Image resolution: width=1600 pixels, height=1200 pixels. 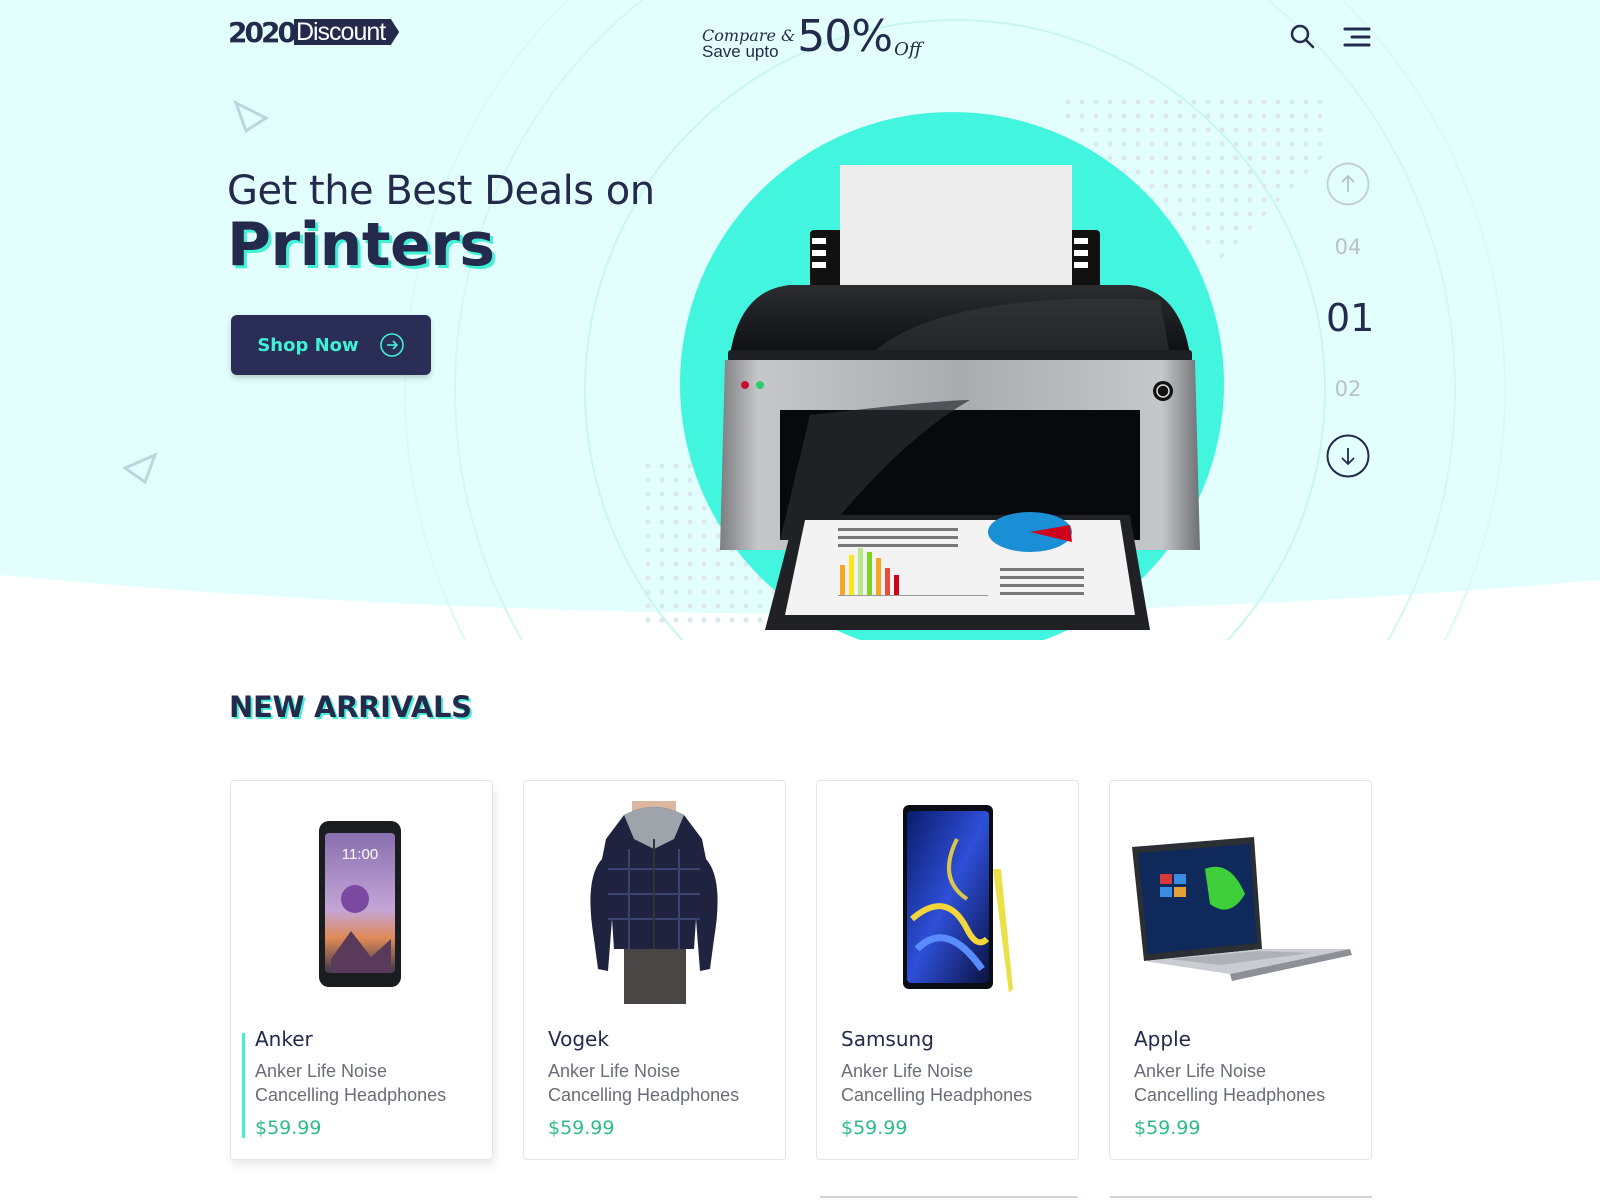 What do you see at coordinates (1348, 389) in the screenshot?
I see `slide-number-next: 02` at bounding box center [1348, 389].